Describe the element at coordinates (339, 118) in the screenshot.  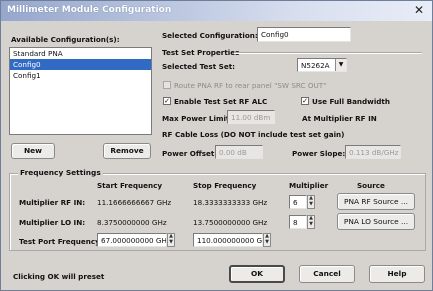
I see `at-multiplier-label: At Multiplier RF IN` at that location.